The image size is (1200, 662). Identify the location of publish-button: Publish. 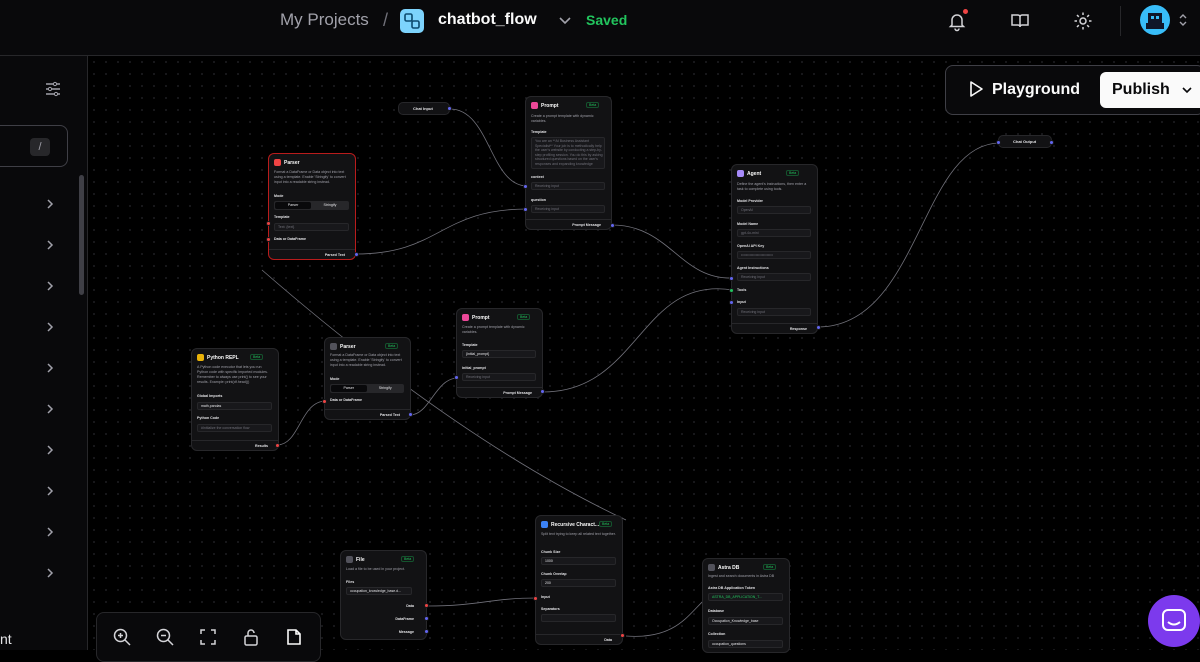
(1150, 90).